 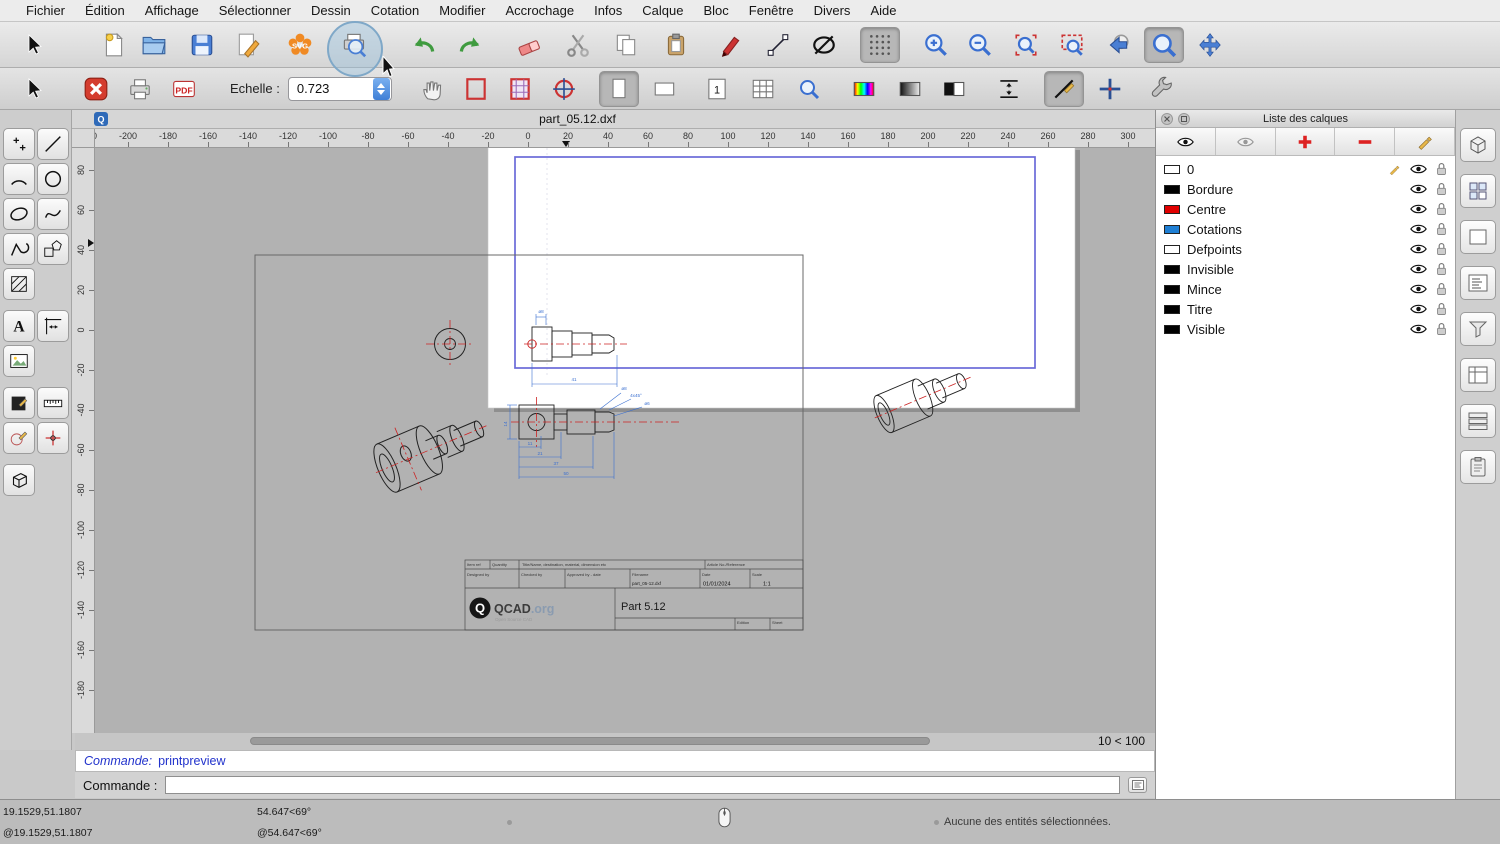 I want to click on layer-row-defpoints: Defpoints, so click(x=1305, y=249).